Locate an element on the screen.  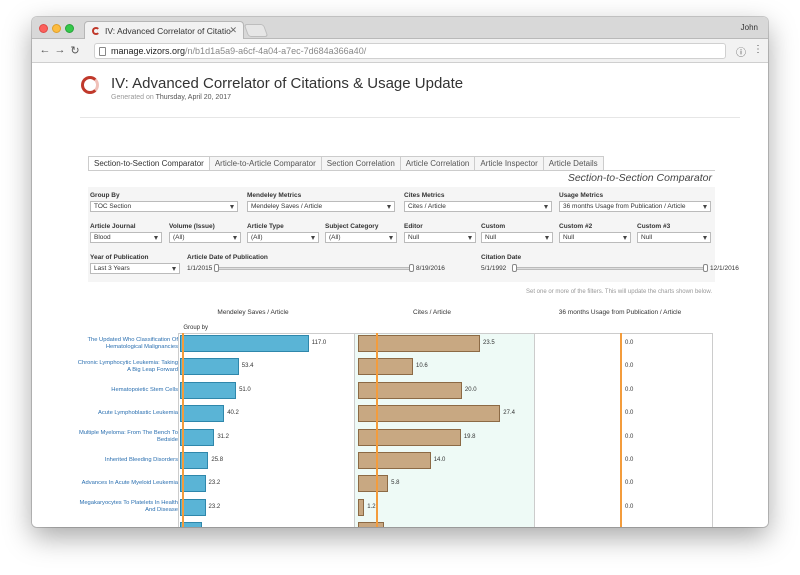
forward-icon: → is located at coordinates (60, 50).